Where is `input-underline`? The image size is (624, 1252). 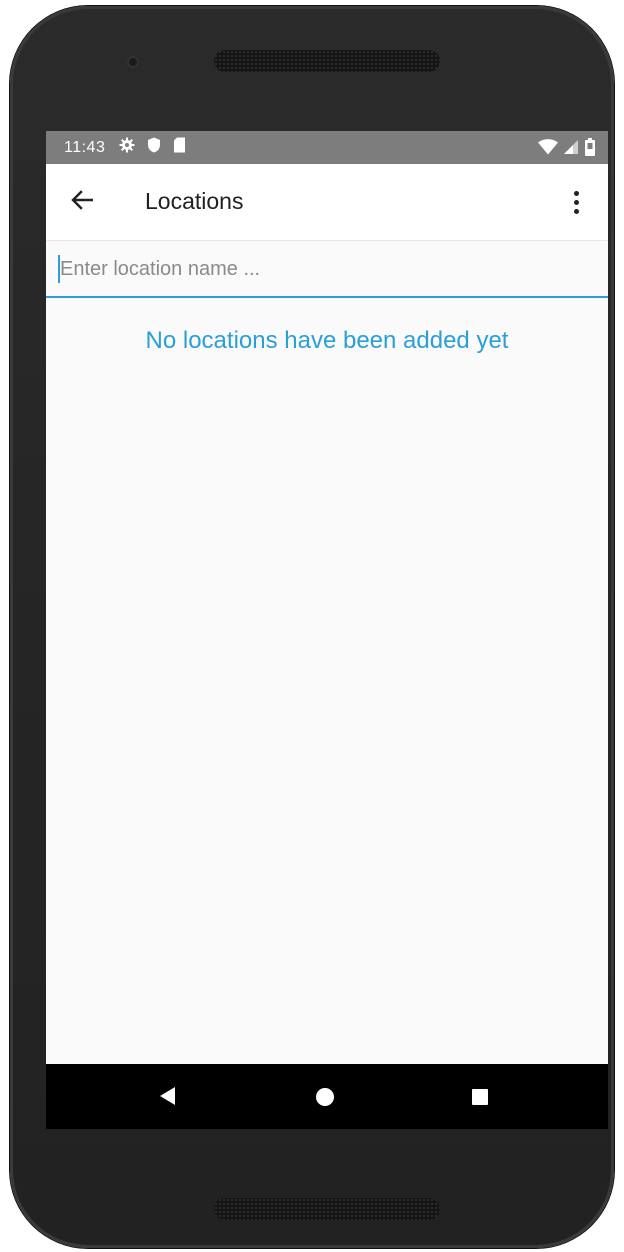
input-underline is located at coordinates (327, 297).